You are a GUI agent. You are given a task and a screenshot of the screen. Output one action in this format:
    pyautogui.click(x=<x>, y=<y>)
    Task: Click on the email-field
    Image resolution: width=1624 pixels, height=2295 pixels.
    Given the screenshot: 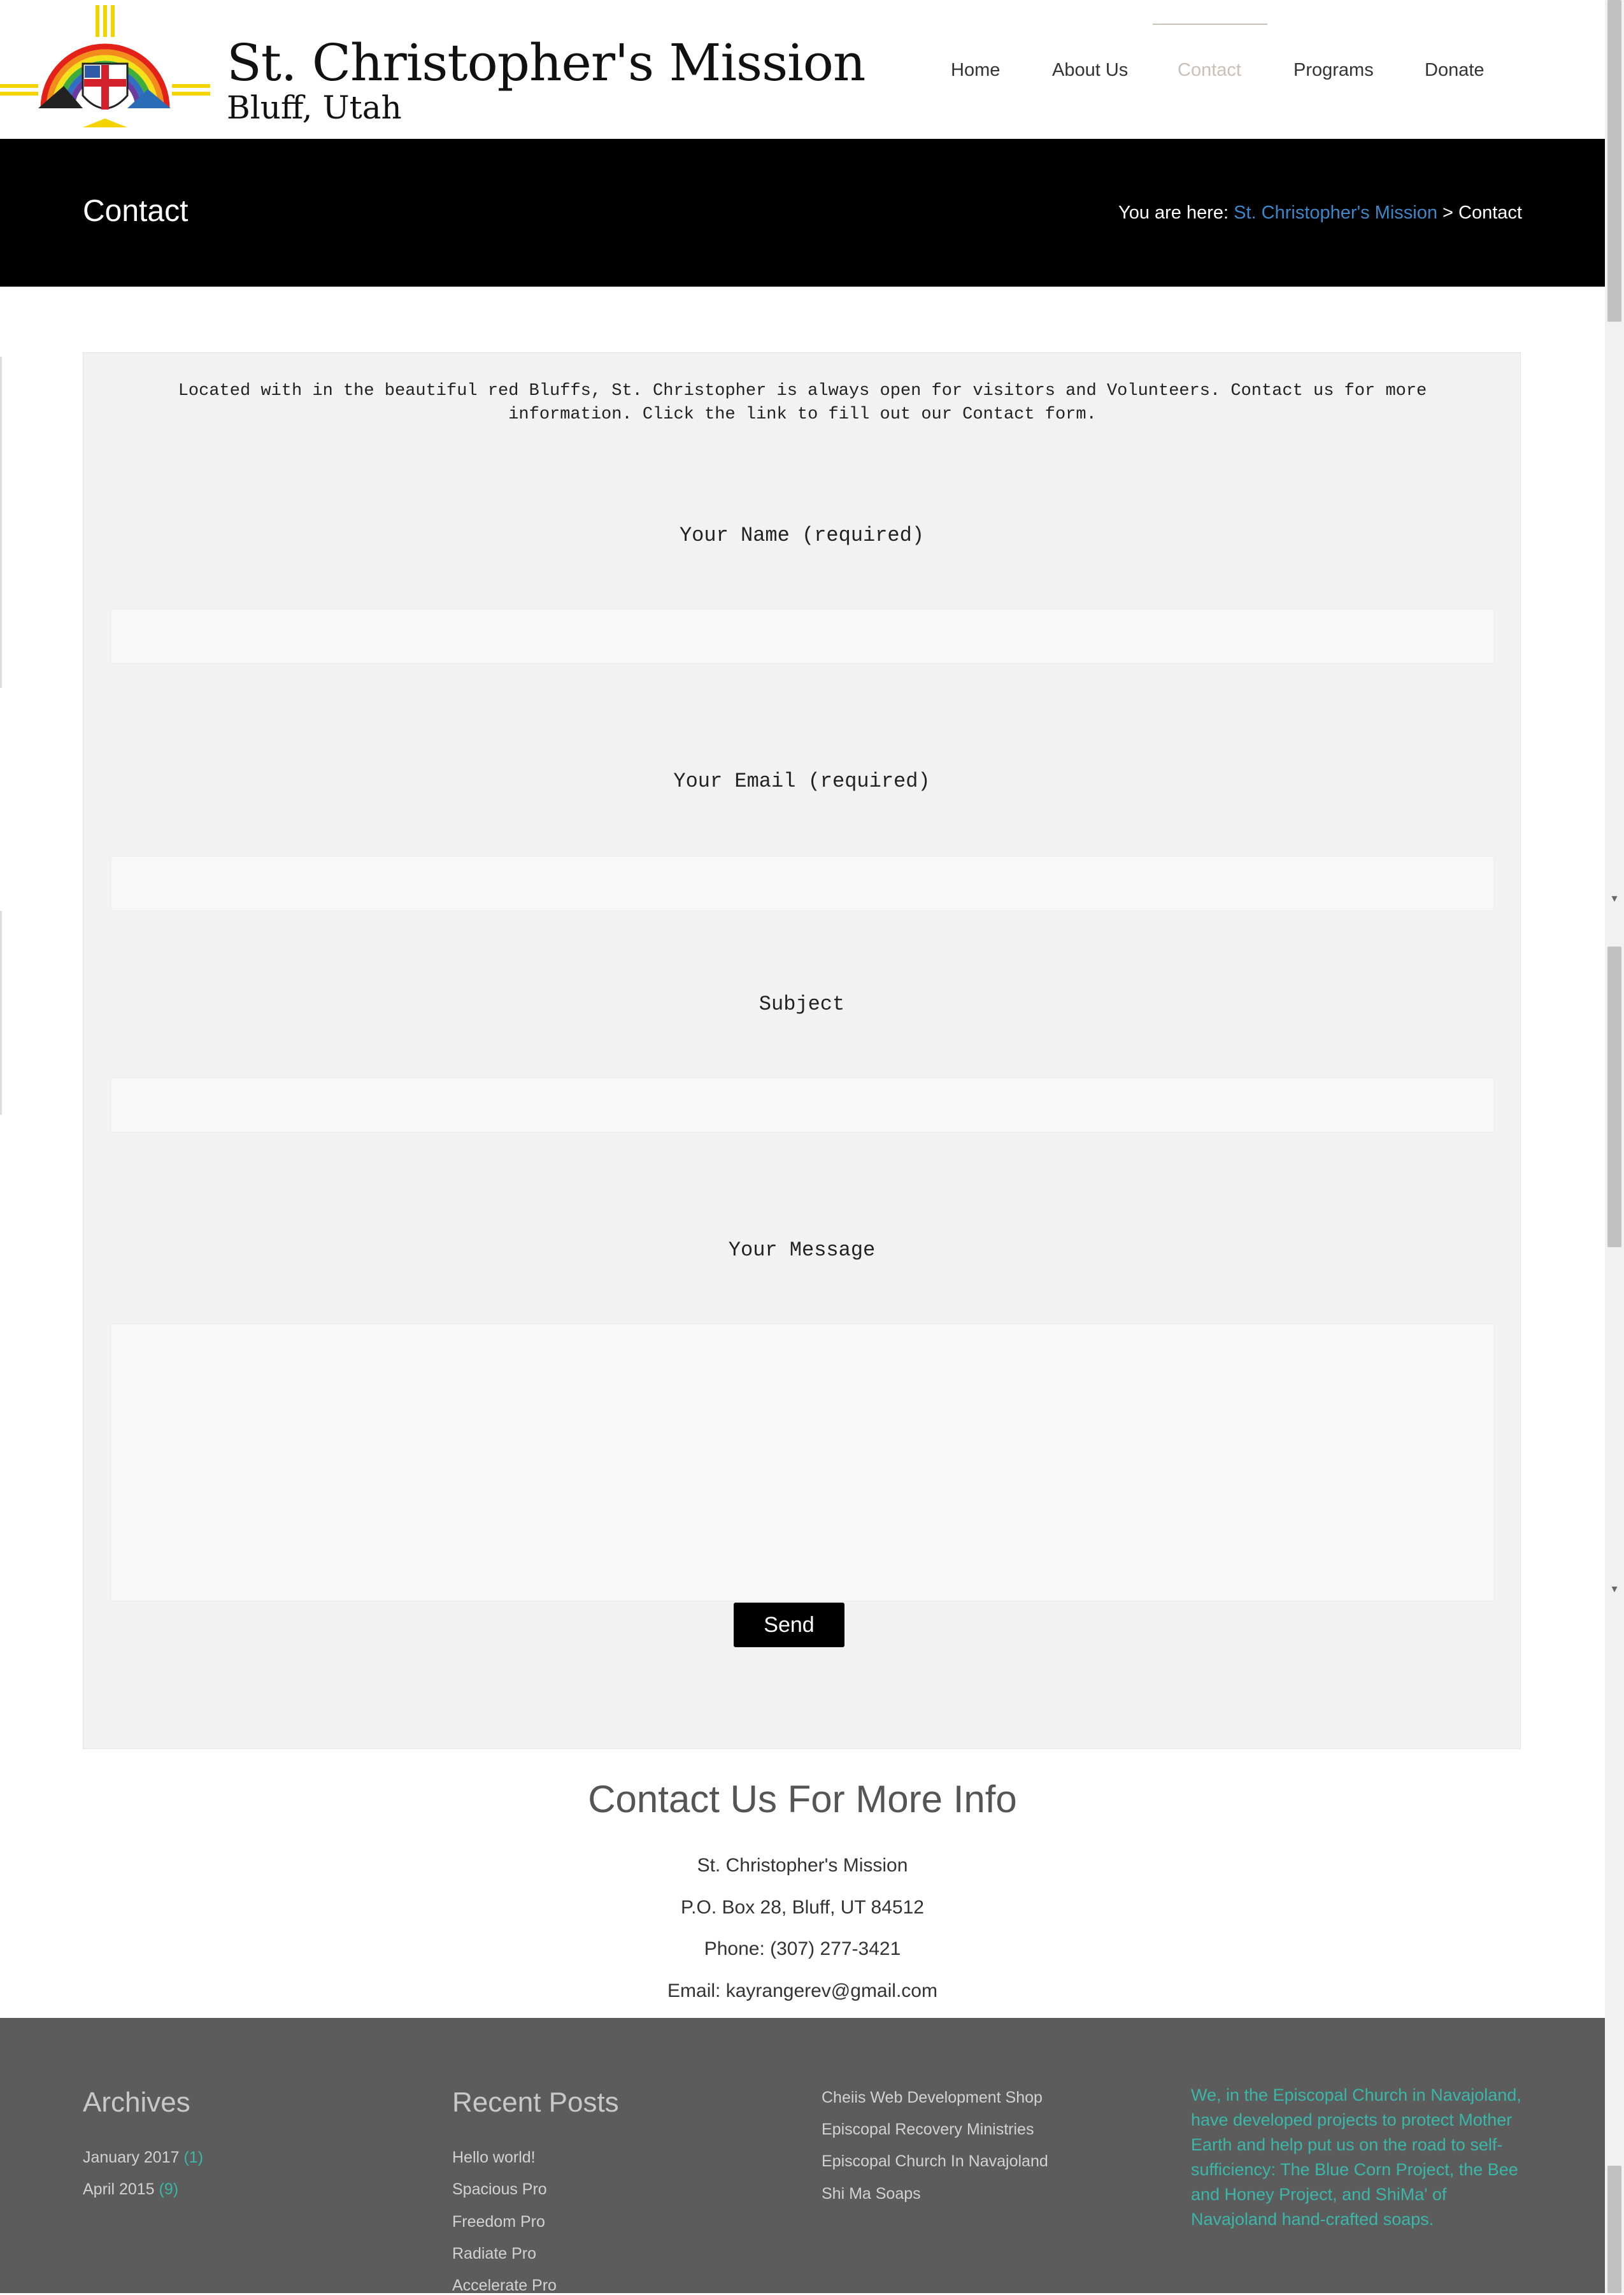 What is the action you would take?
    pyautogui.click(x=802, y=883)
    